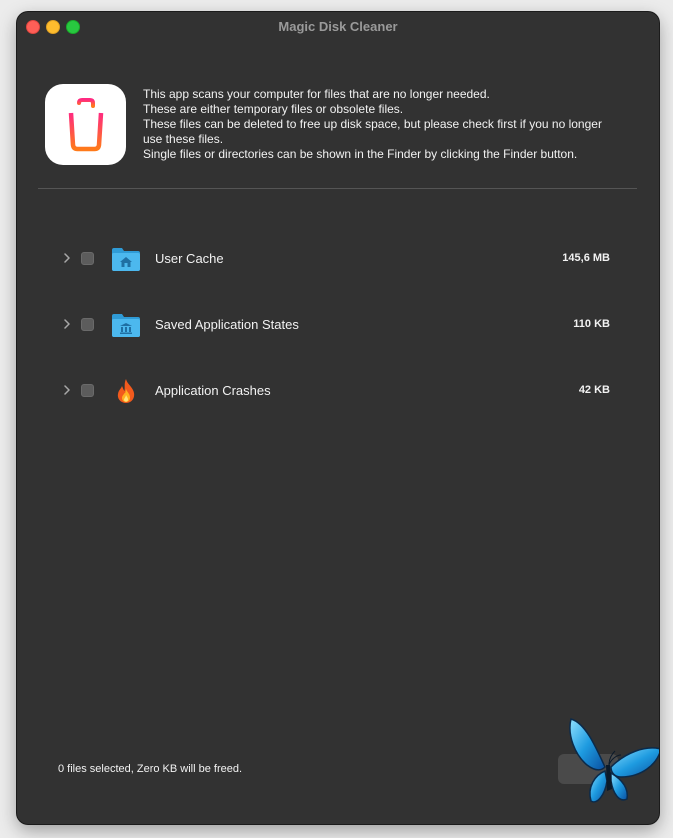 This screenshot has height=838, width=673. I want to click on category-row-saved-application-states: Saved Application States 110 KB, so click(338, 325).